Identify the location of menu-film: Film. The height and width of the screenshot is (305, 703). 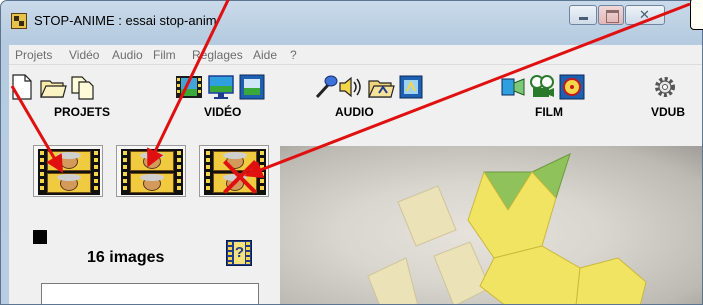
(164, 55).